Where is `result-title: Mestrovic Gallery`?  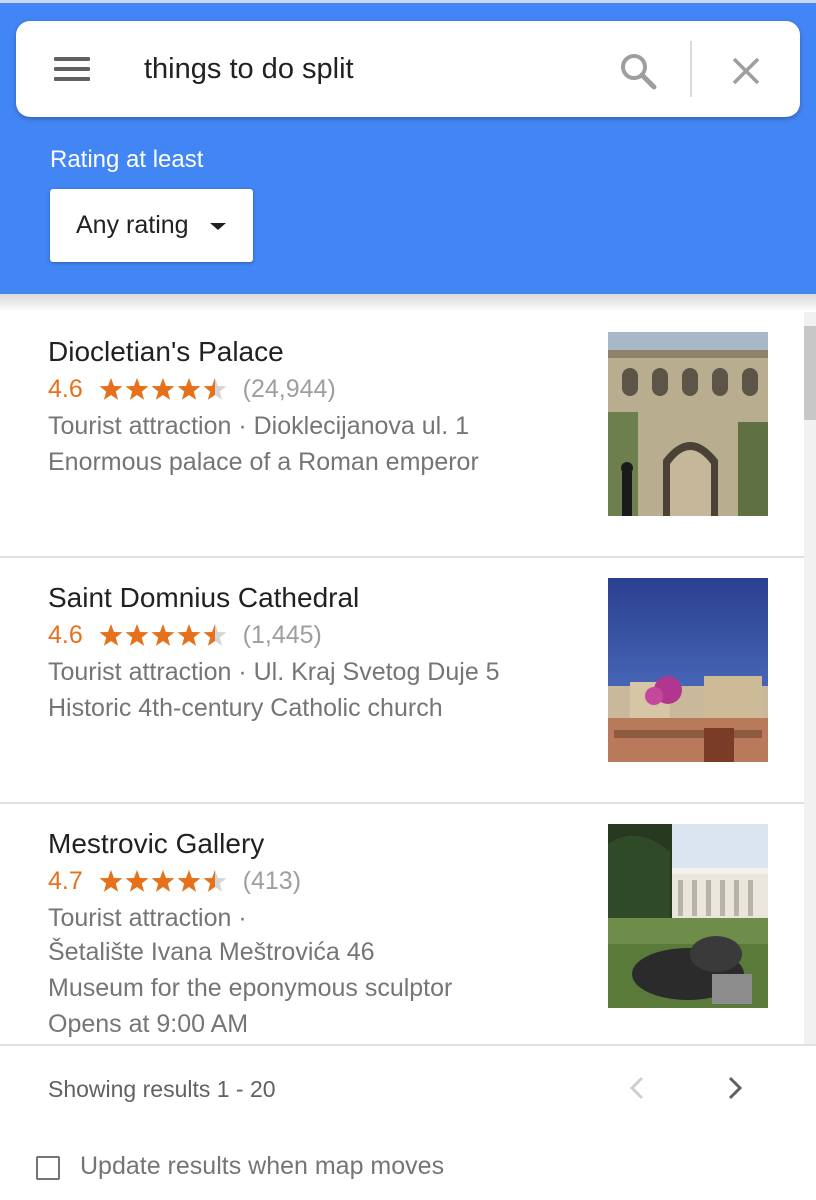
result-title: Mestrovic Gallery is located at coordinates (156, 844).